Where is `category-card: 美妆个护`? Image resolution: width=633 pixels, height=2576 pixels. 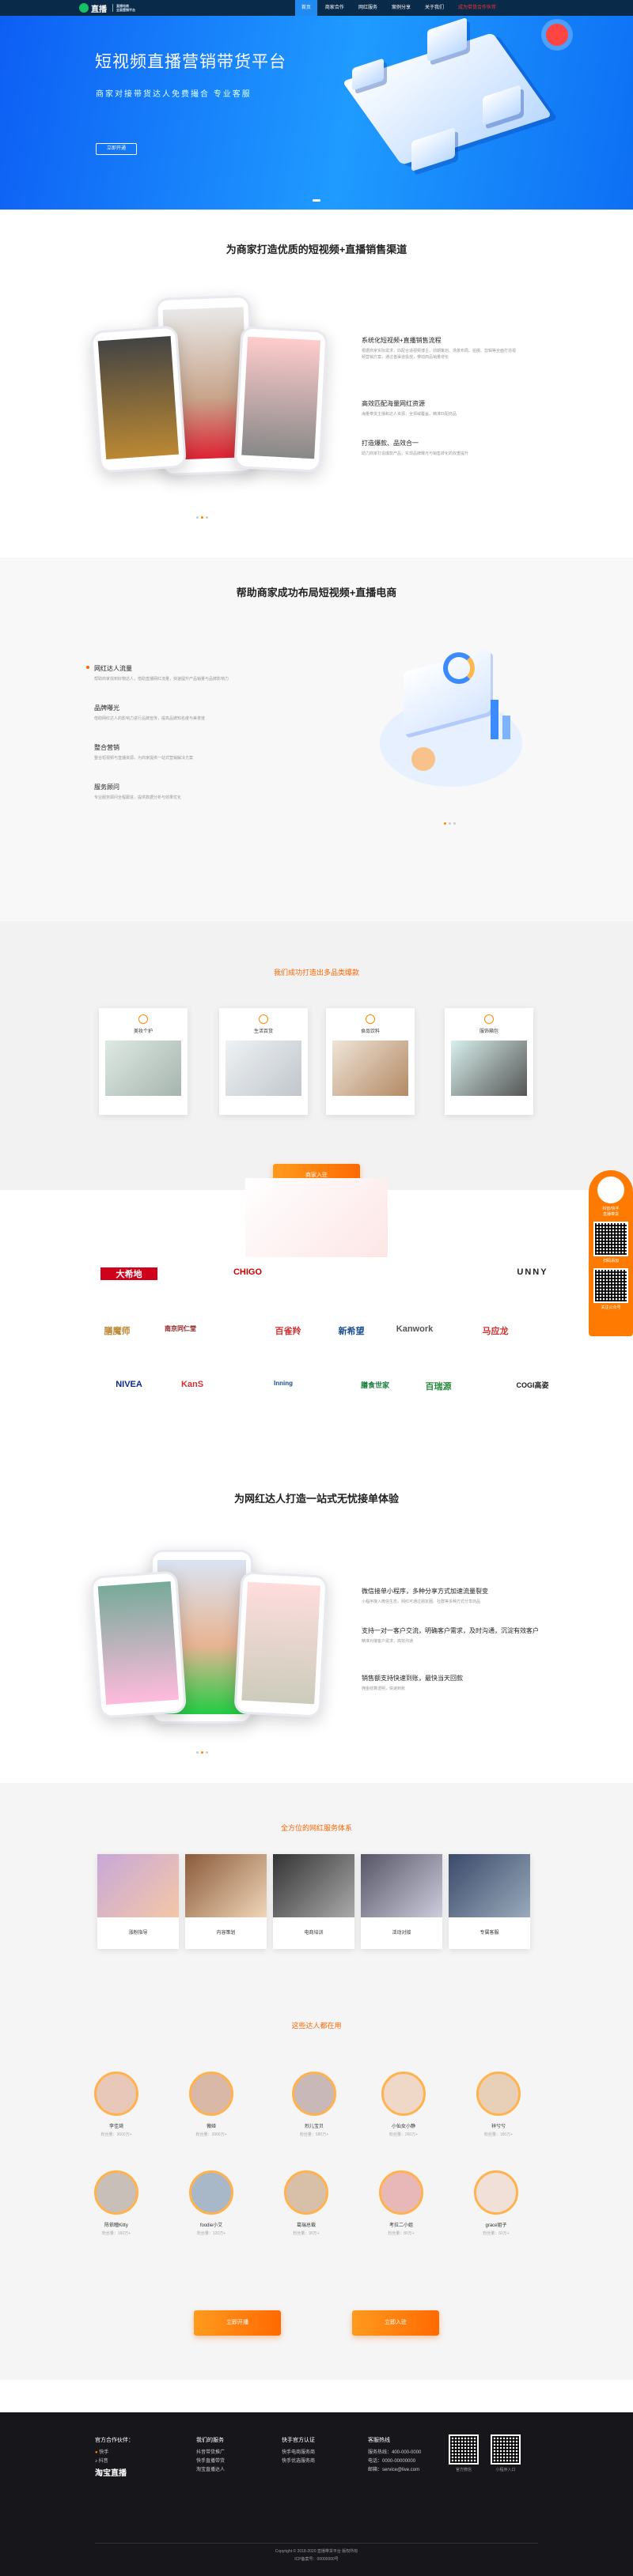
category-card: 美妆个护 is located at coordinates (143, 1061).